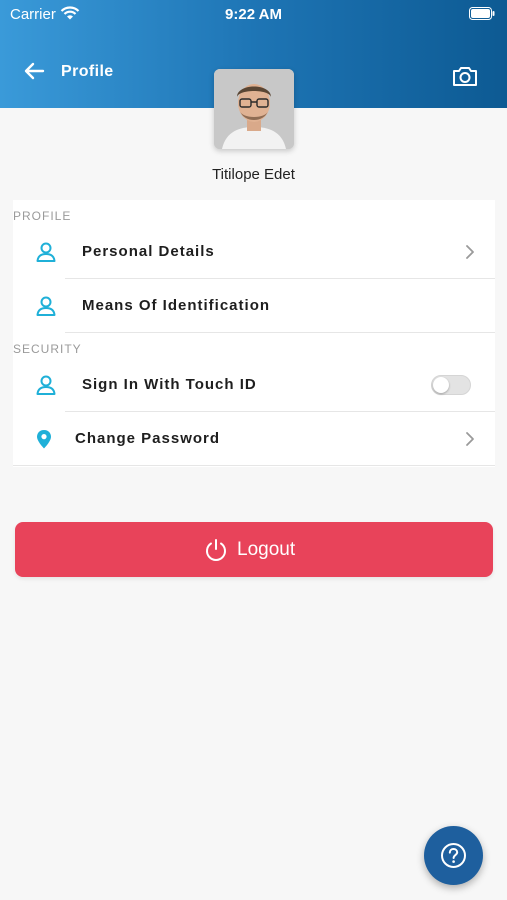 The image size is (507, 900). What do you see at coordinates (34, 71) in the screenshot?
I see `arrow-left-icon` at bounding box center [34, 71].